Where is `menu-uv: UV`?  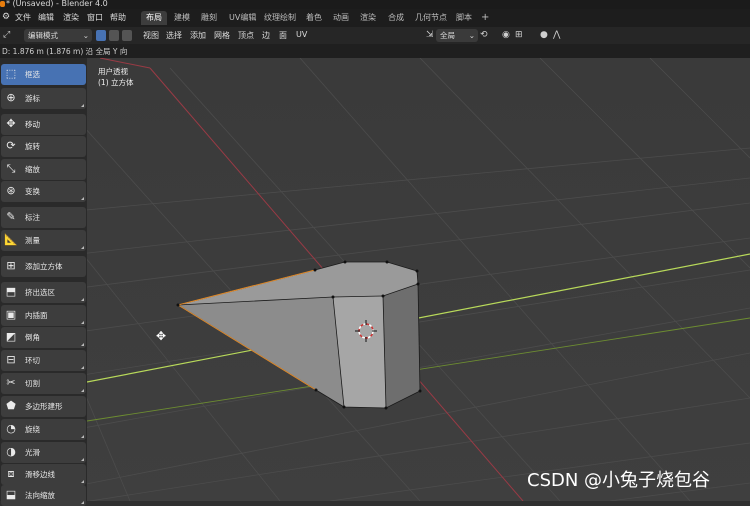
menu-uv: UV is located at coordinates (301, 34).